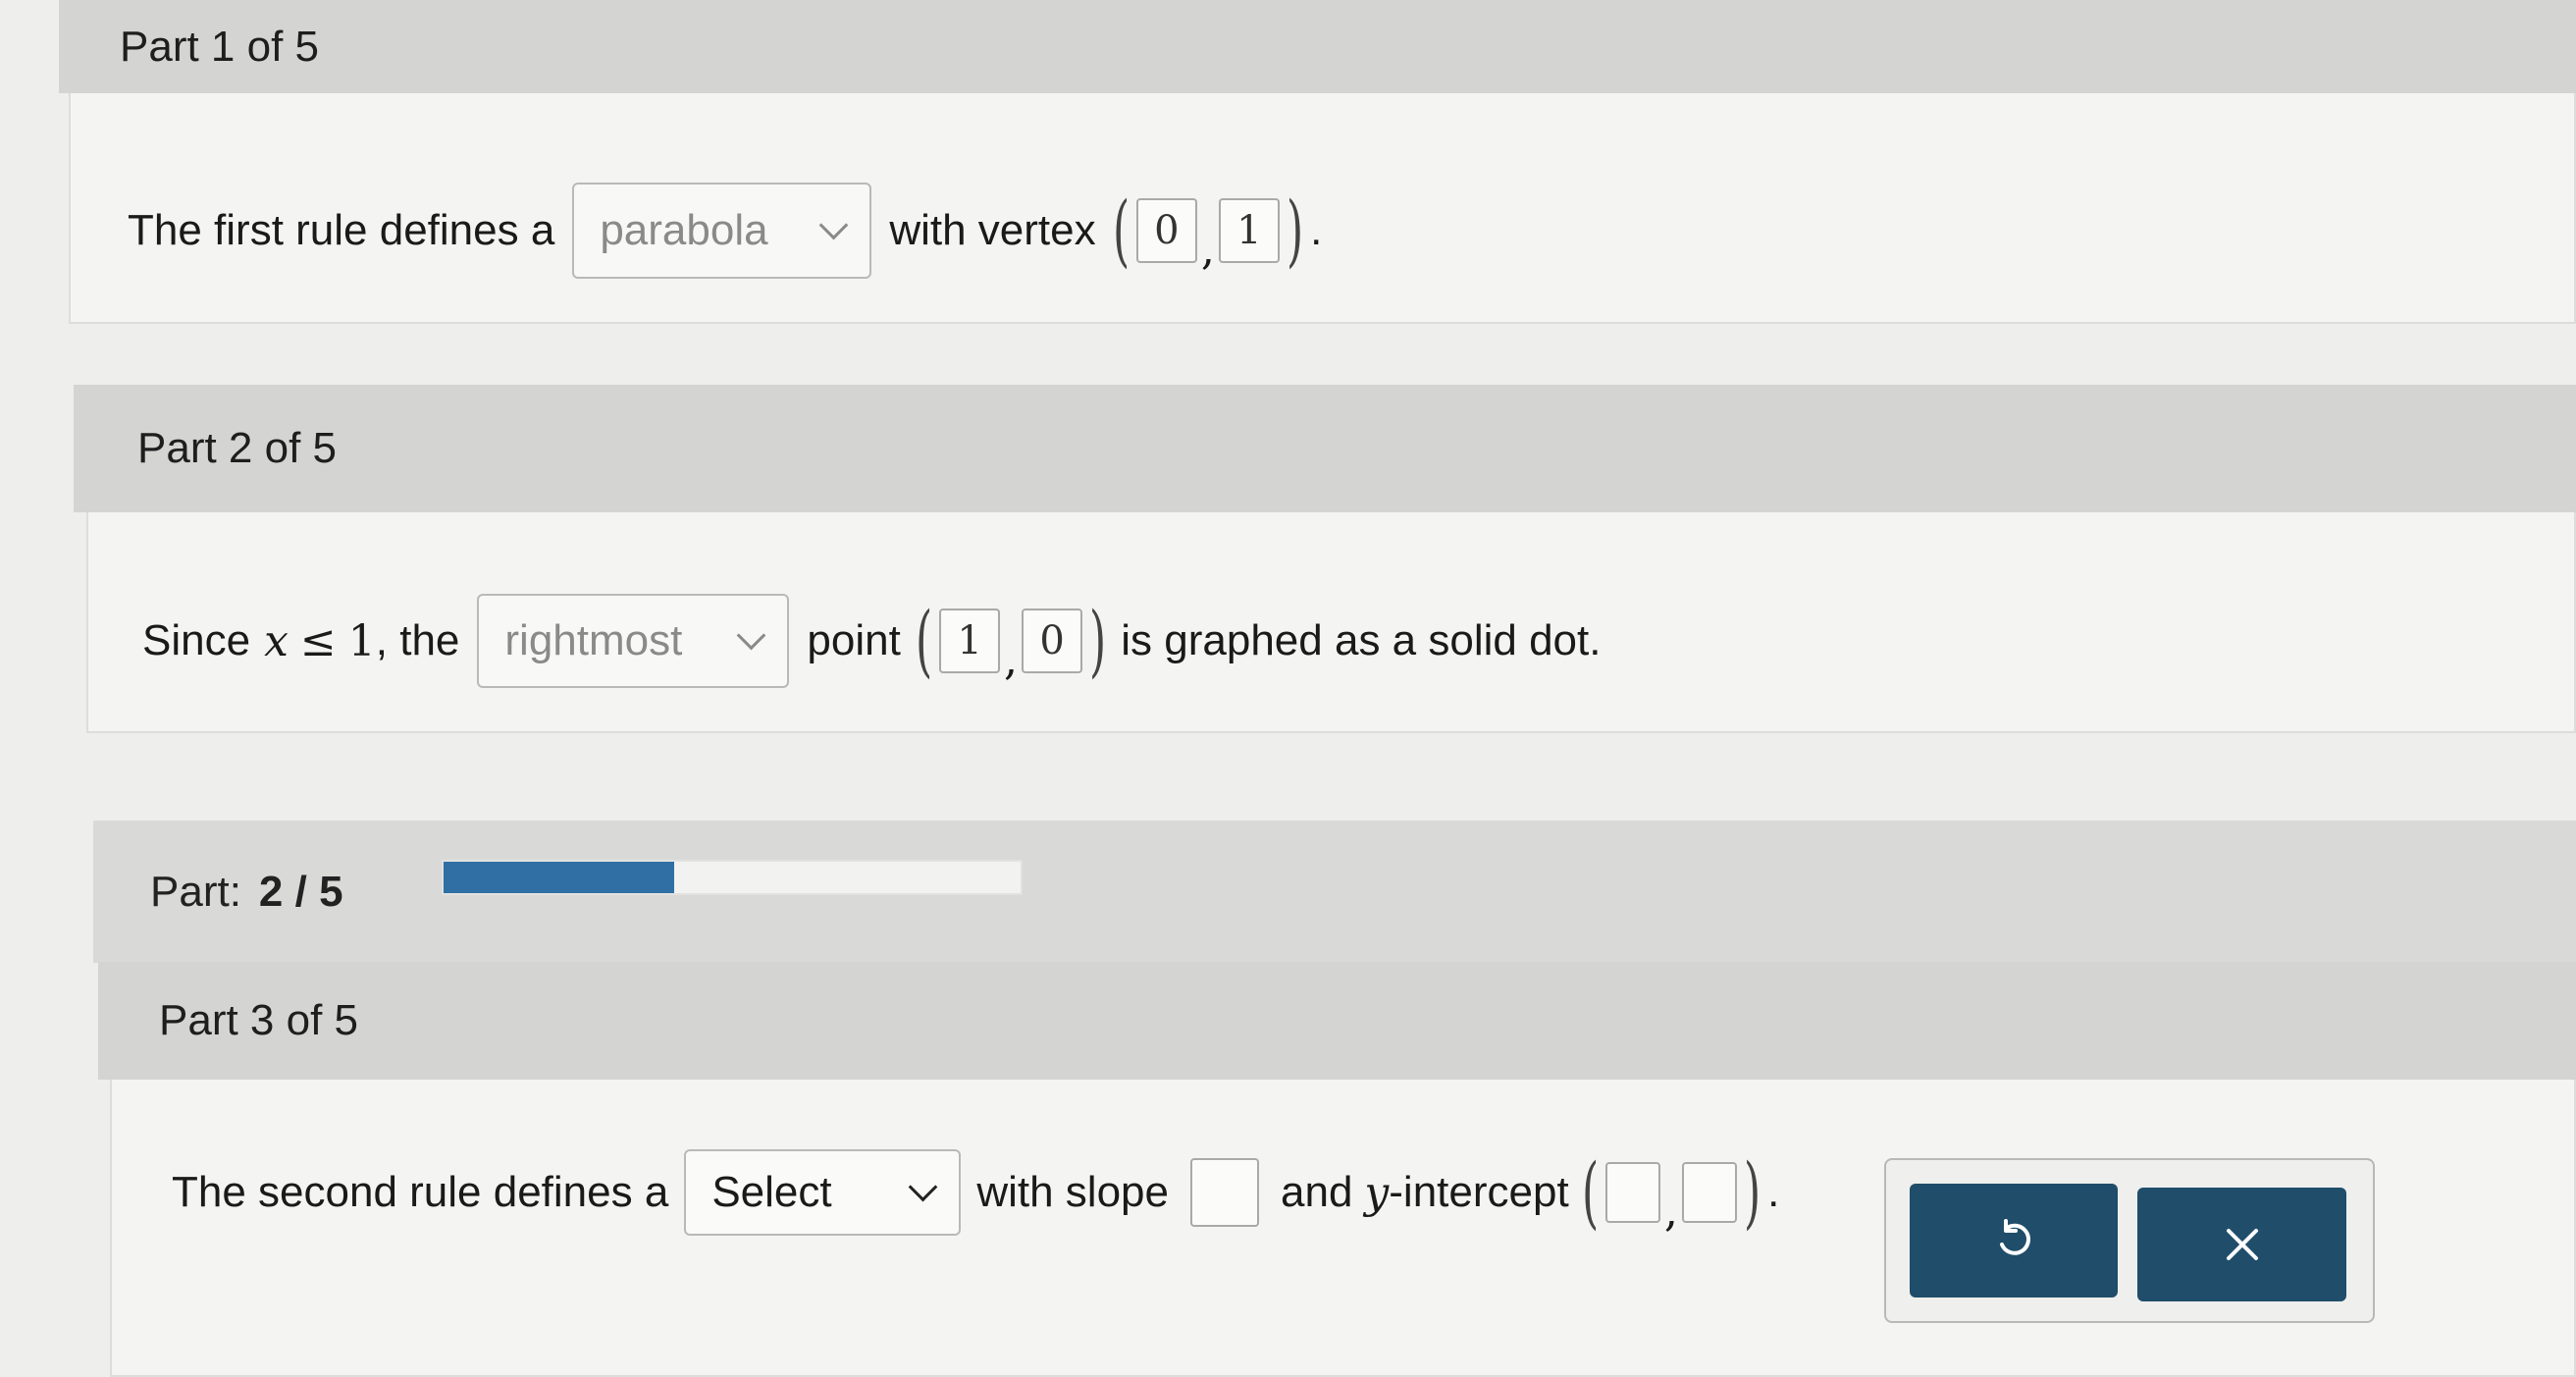  What do you see at coordinates (992, 230) in the screenshot?
I see `part1-after-dropdown: with vertex` at bounding box center [992, 230].